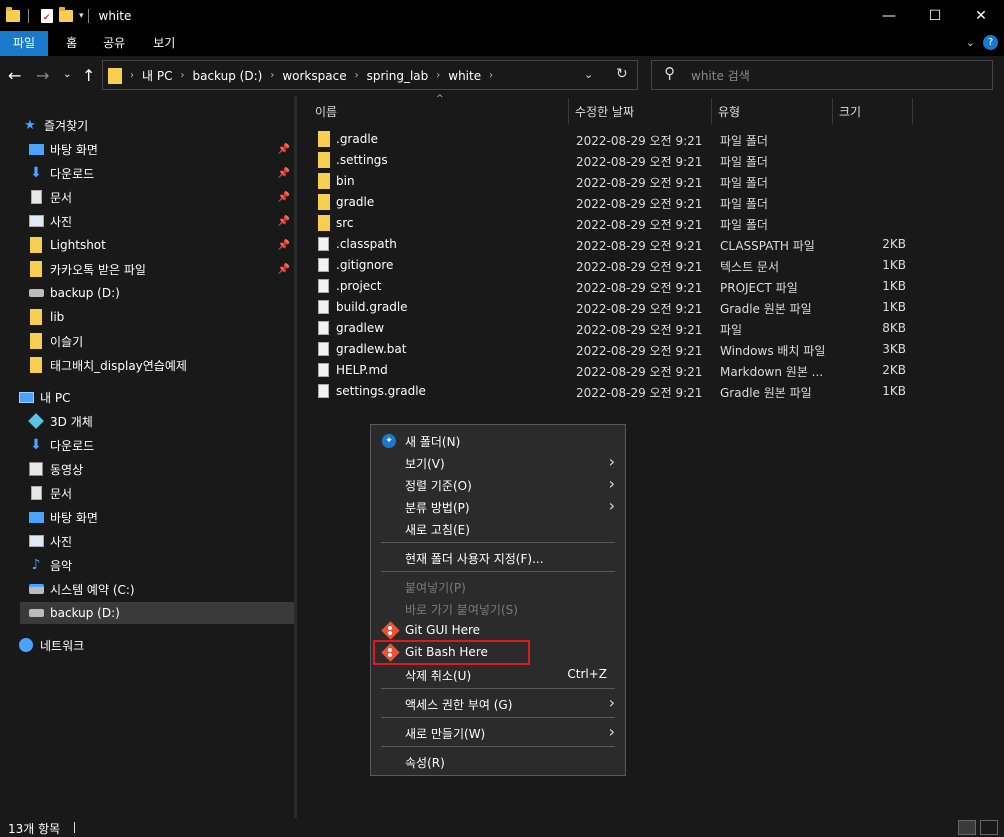 The image size is (1004, 837). I want to click on sidebar-item-label: 이슬기, so click(67, 341).